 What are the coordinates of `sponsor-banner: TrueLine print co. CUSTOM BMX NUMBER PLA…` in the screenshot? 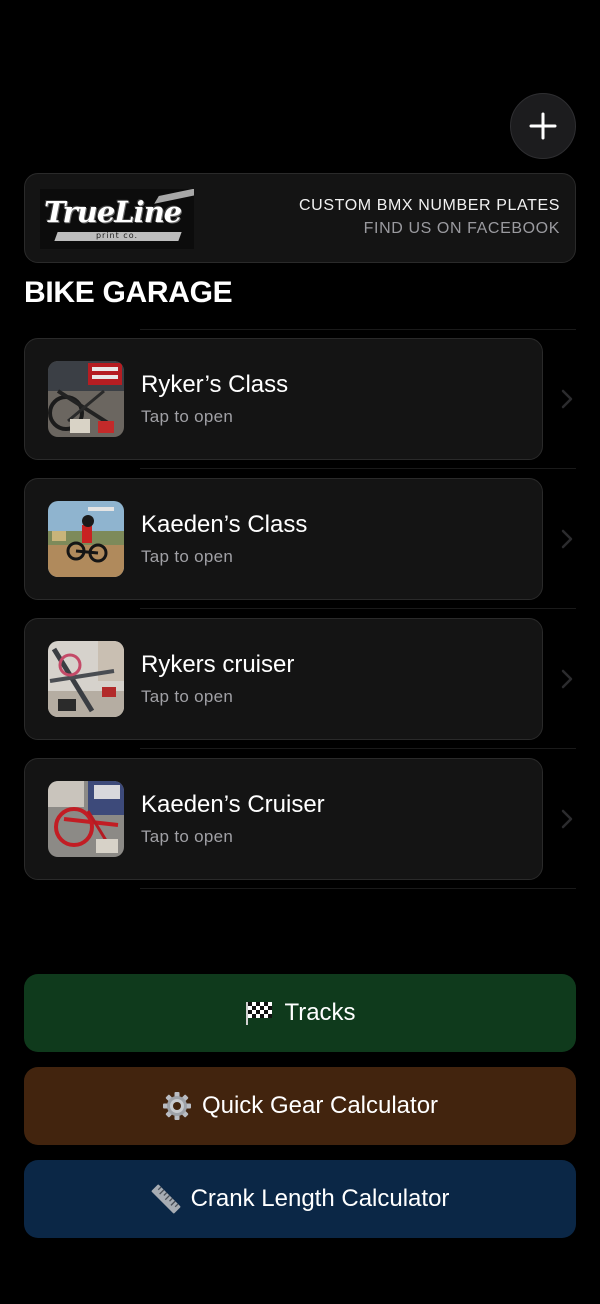 It's located at (300, 218).